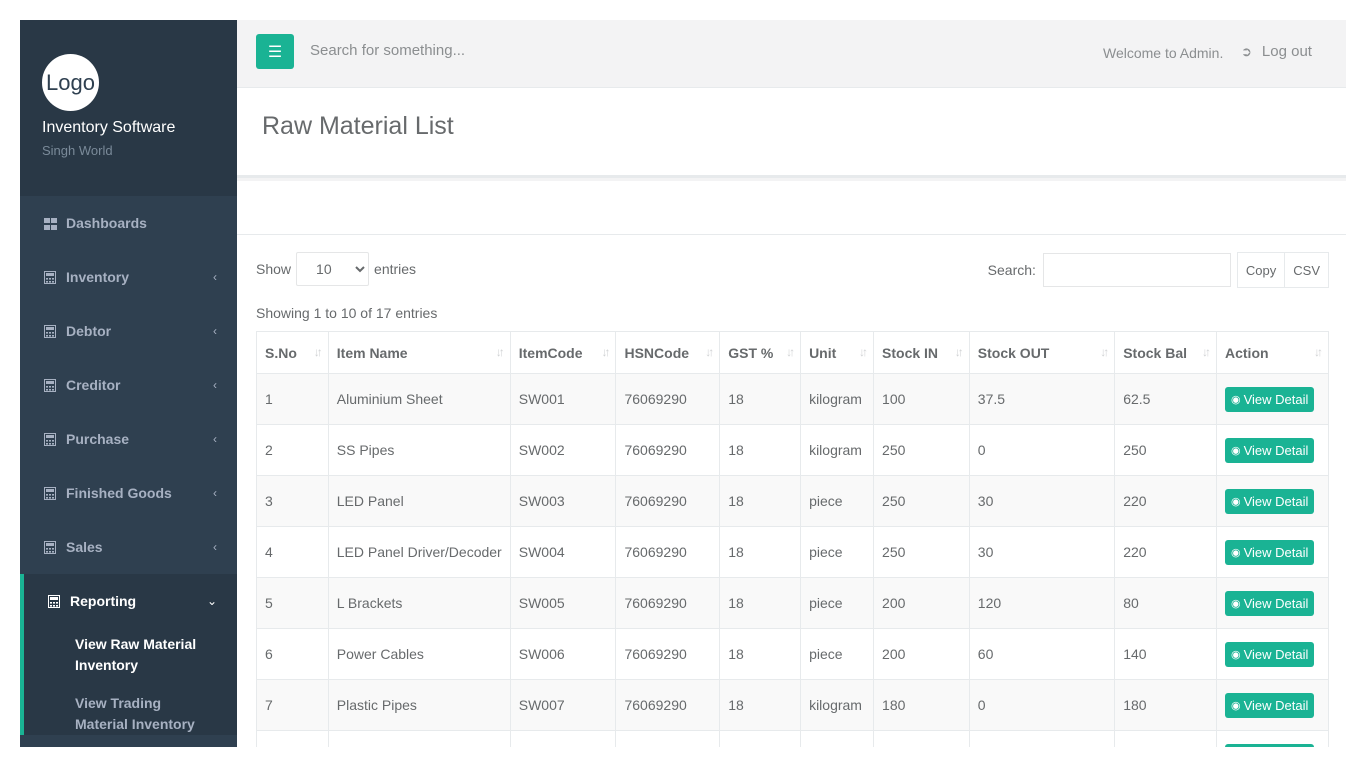  What do you see at coordinates (333, 269) in the screenshot?
I see `page-size-select: 10` at bounding box center [333, 269].